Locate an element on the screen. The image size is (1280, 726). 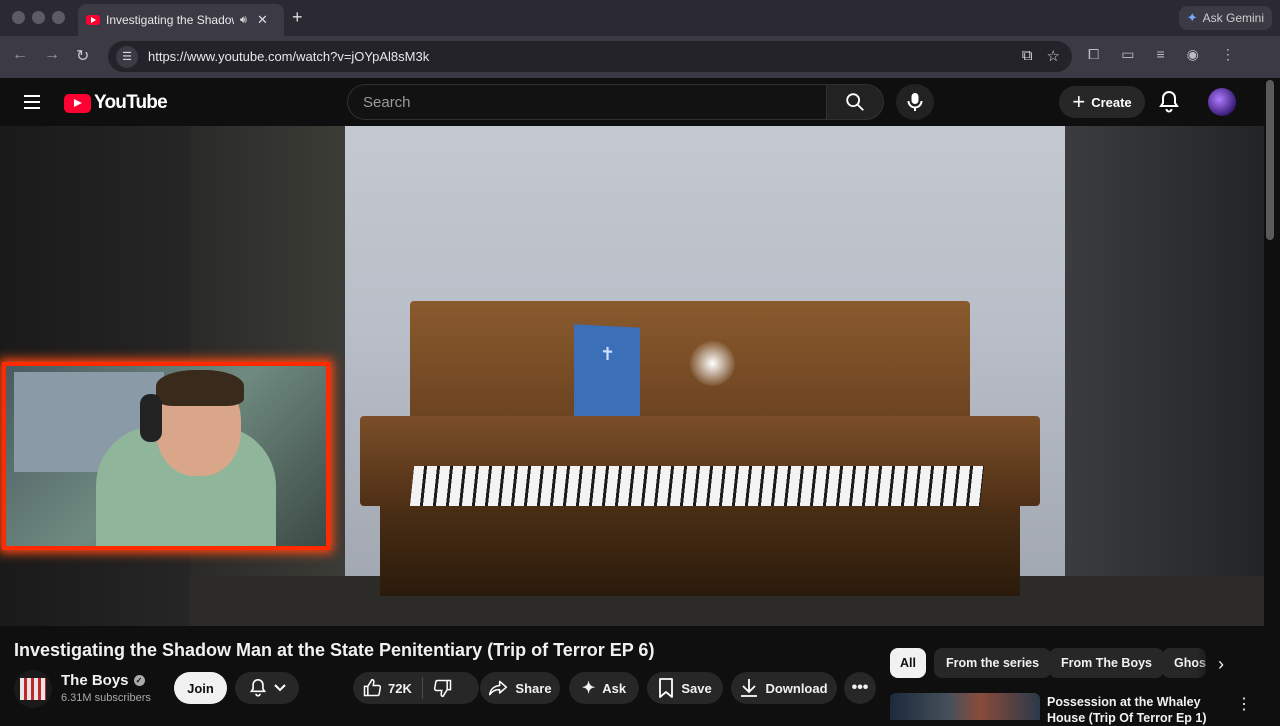
flashlight-glare is located at coordinates (712, 363).